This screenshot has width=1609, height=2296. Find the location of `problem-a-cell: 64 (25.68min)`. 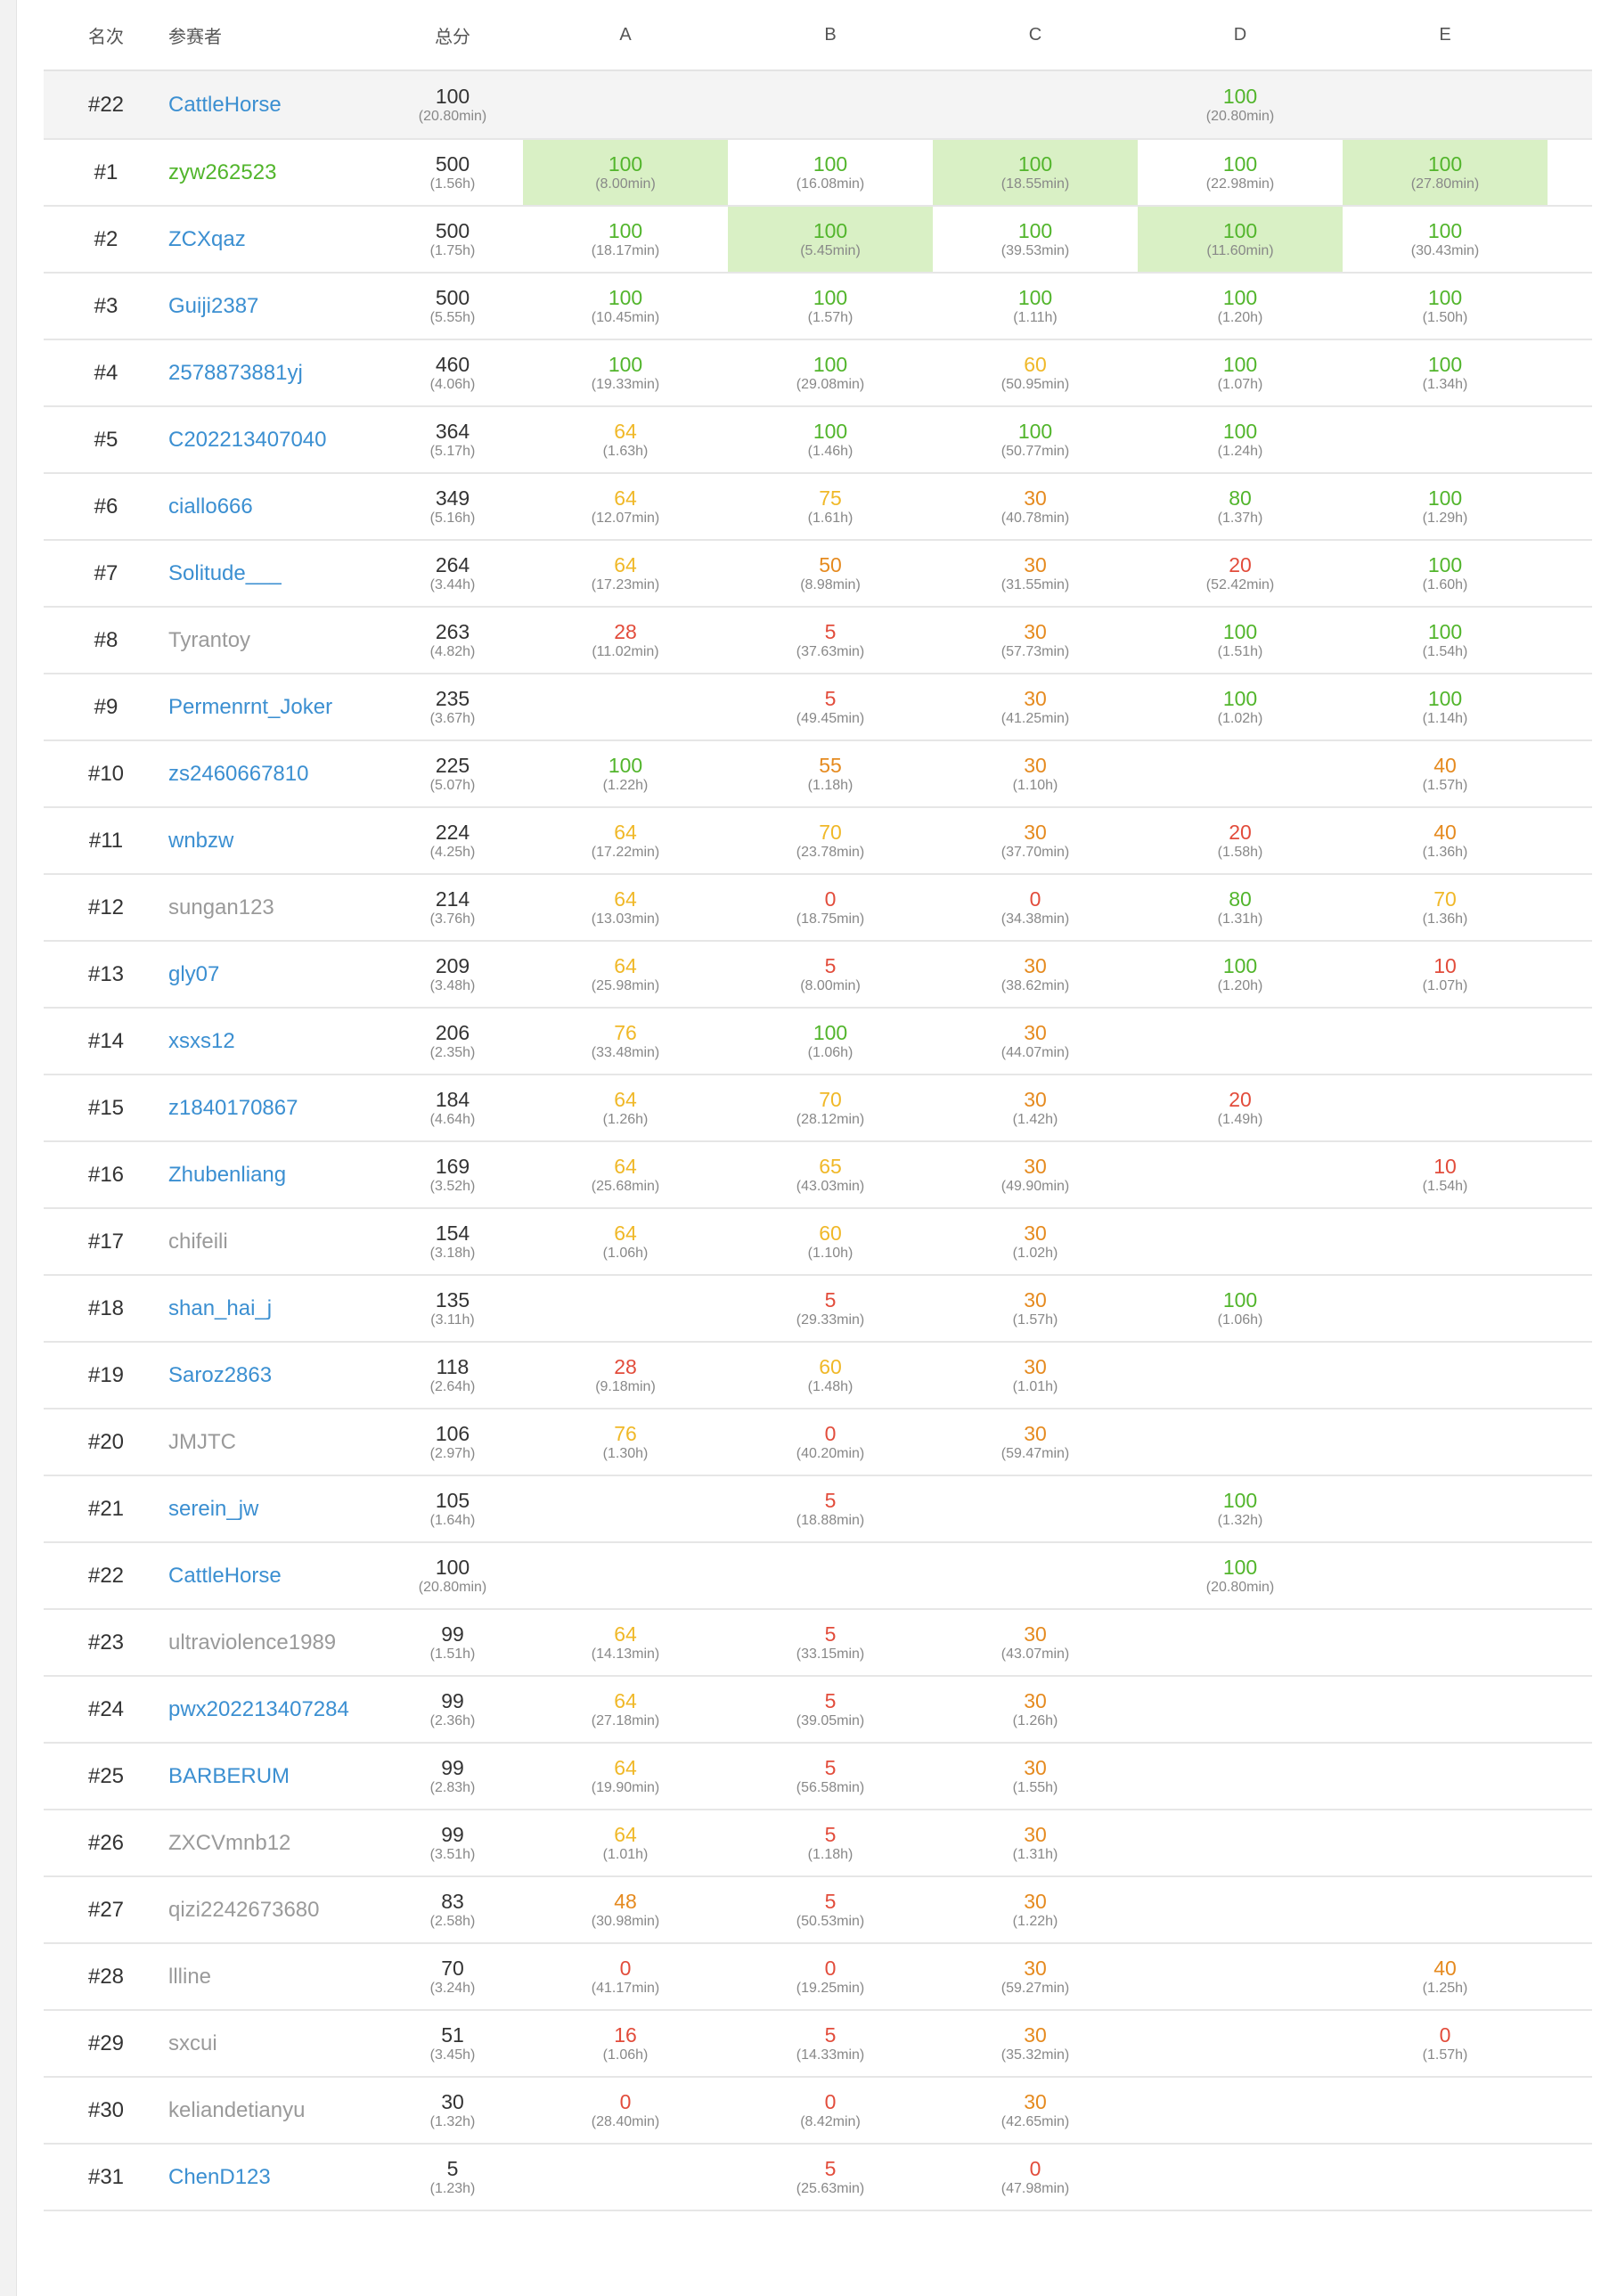

problem-a-cell: 64 (25.68min) is located at coordinates (625, 1174).